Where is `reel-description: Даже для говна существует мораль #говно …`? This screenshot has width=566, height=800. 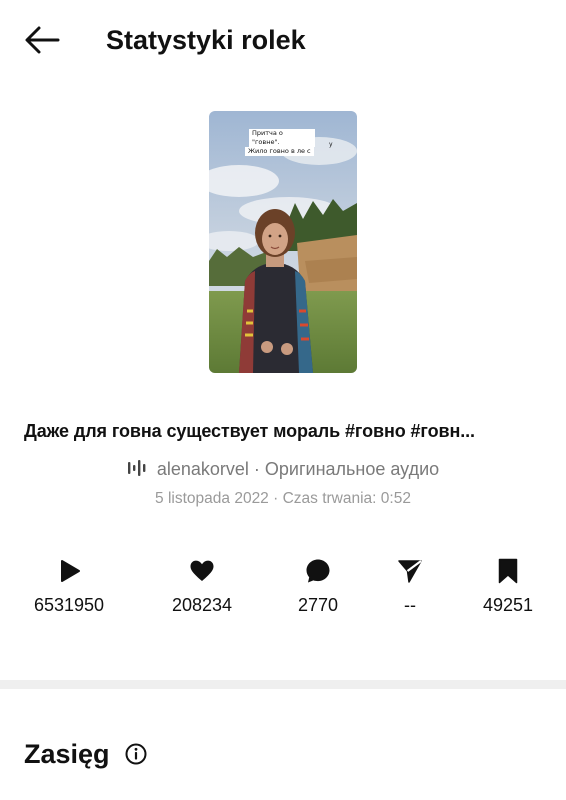 reel-description: Даже для говна существует мораль #говно … is located at coordinates (249, 431).